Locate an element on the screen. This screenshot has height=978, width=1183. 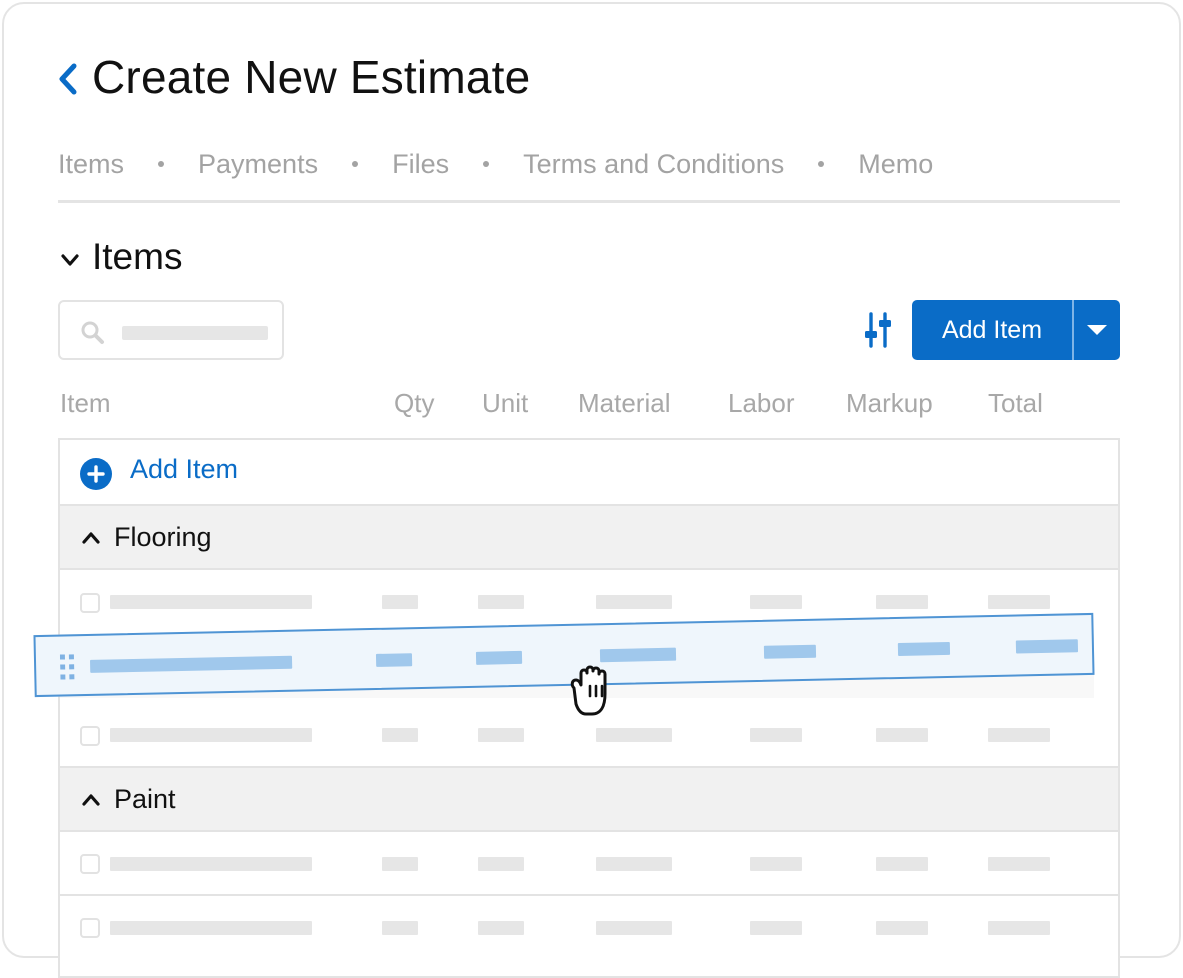
chevron-down-icon is located at coordinates (70, 260).